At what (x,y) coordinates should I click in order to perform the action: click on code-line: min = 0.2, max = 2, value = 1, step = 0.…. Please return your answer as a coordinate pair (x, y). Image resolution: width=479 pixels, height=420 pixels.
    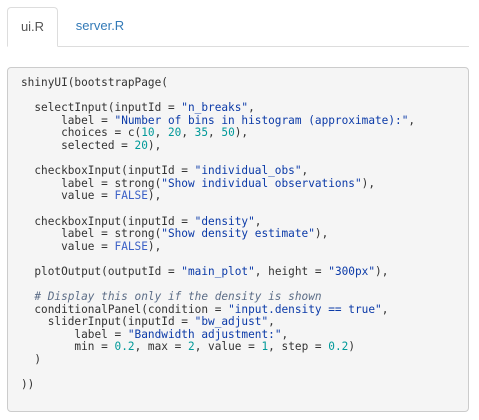
    Looking at the image, I should click on (244, 347).